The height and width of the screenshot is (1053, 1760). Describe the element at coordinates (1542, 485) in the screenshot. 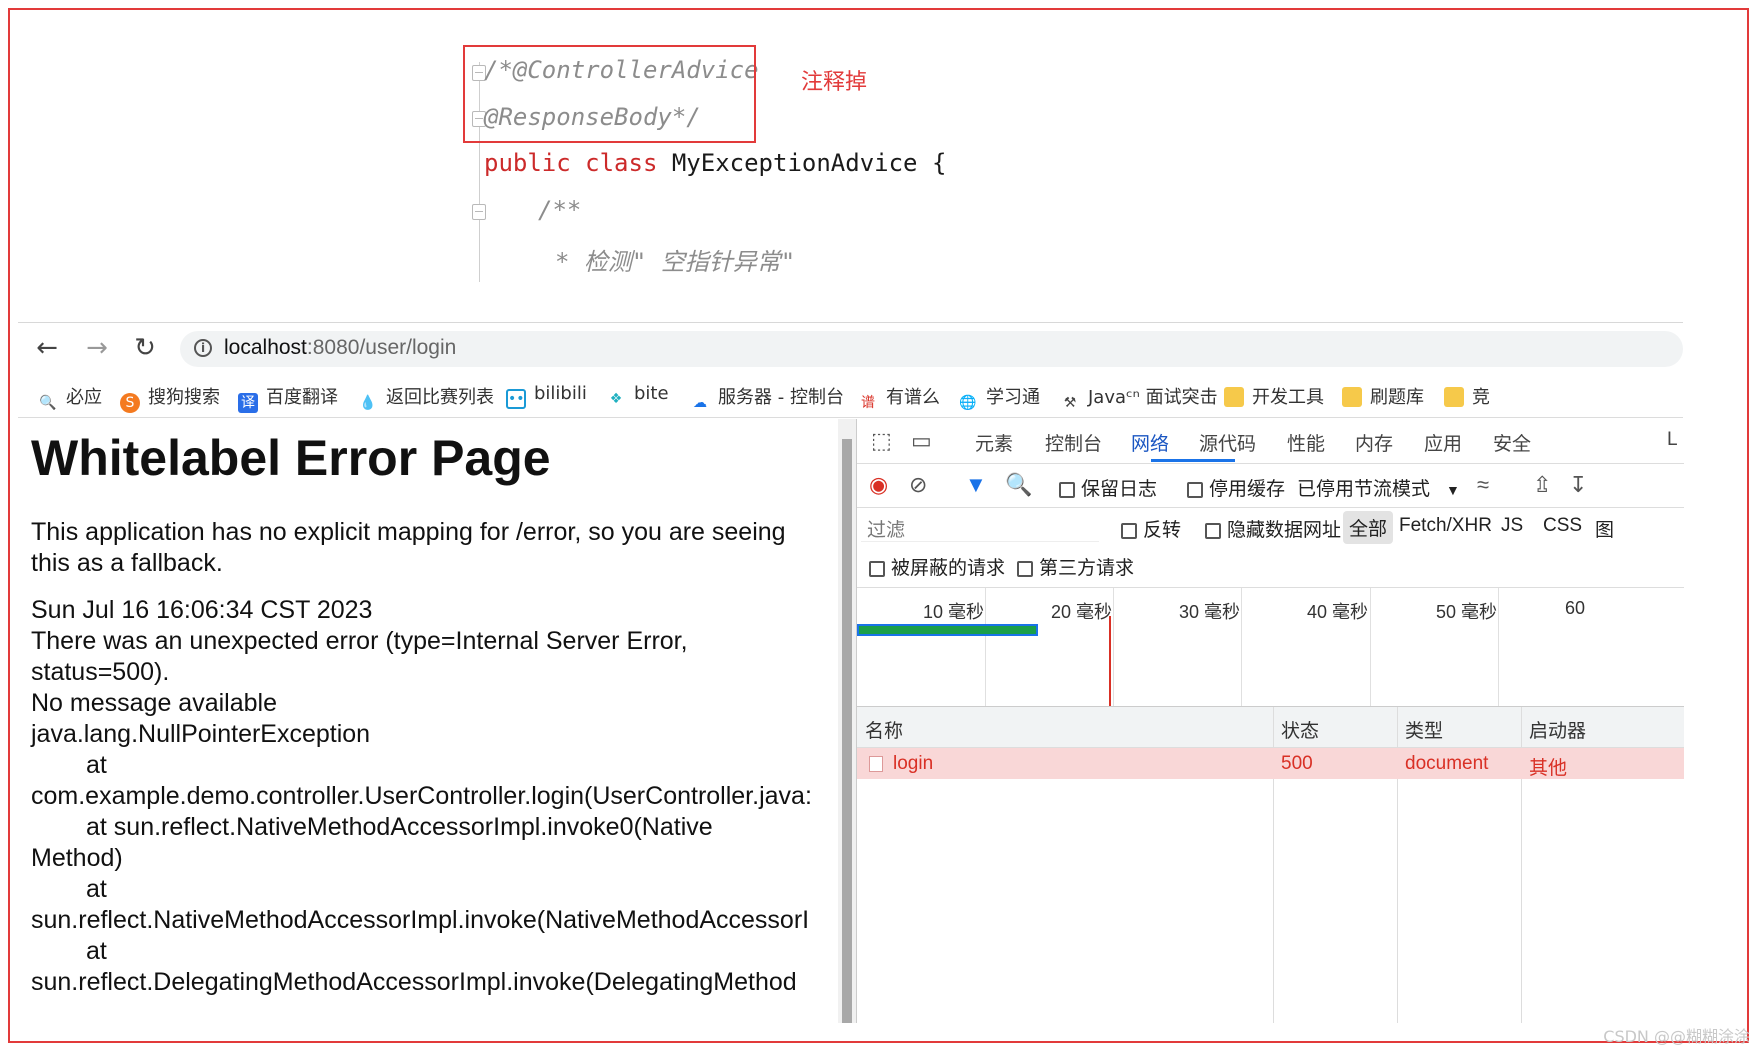

I see `import-har-icon: ⇫` at that location.